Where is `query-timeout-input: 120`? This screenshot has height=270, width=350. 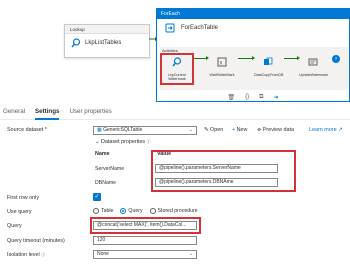 query-timeout-input: 120 is located at coordinates (145, 240).